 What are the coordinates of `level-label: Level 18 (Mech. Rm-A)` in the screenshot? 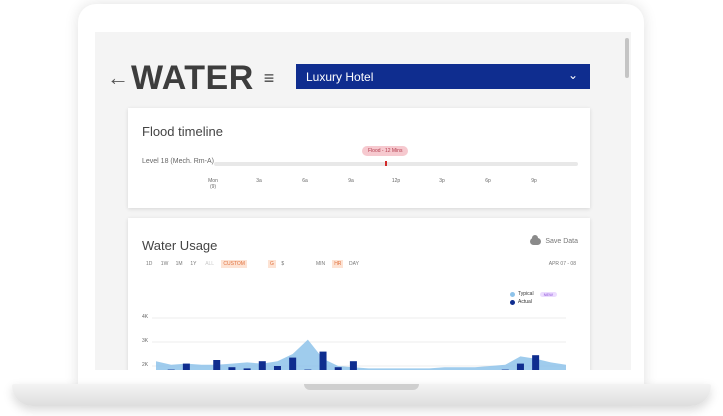 It's located at (178, 161).